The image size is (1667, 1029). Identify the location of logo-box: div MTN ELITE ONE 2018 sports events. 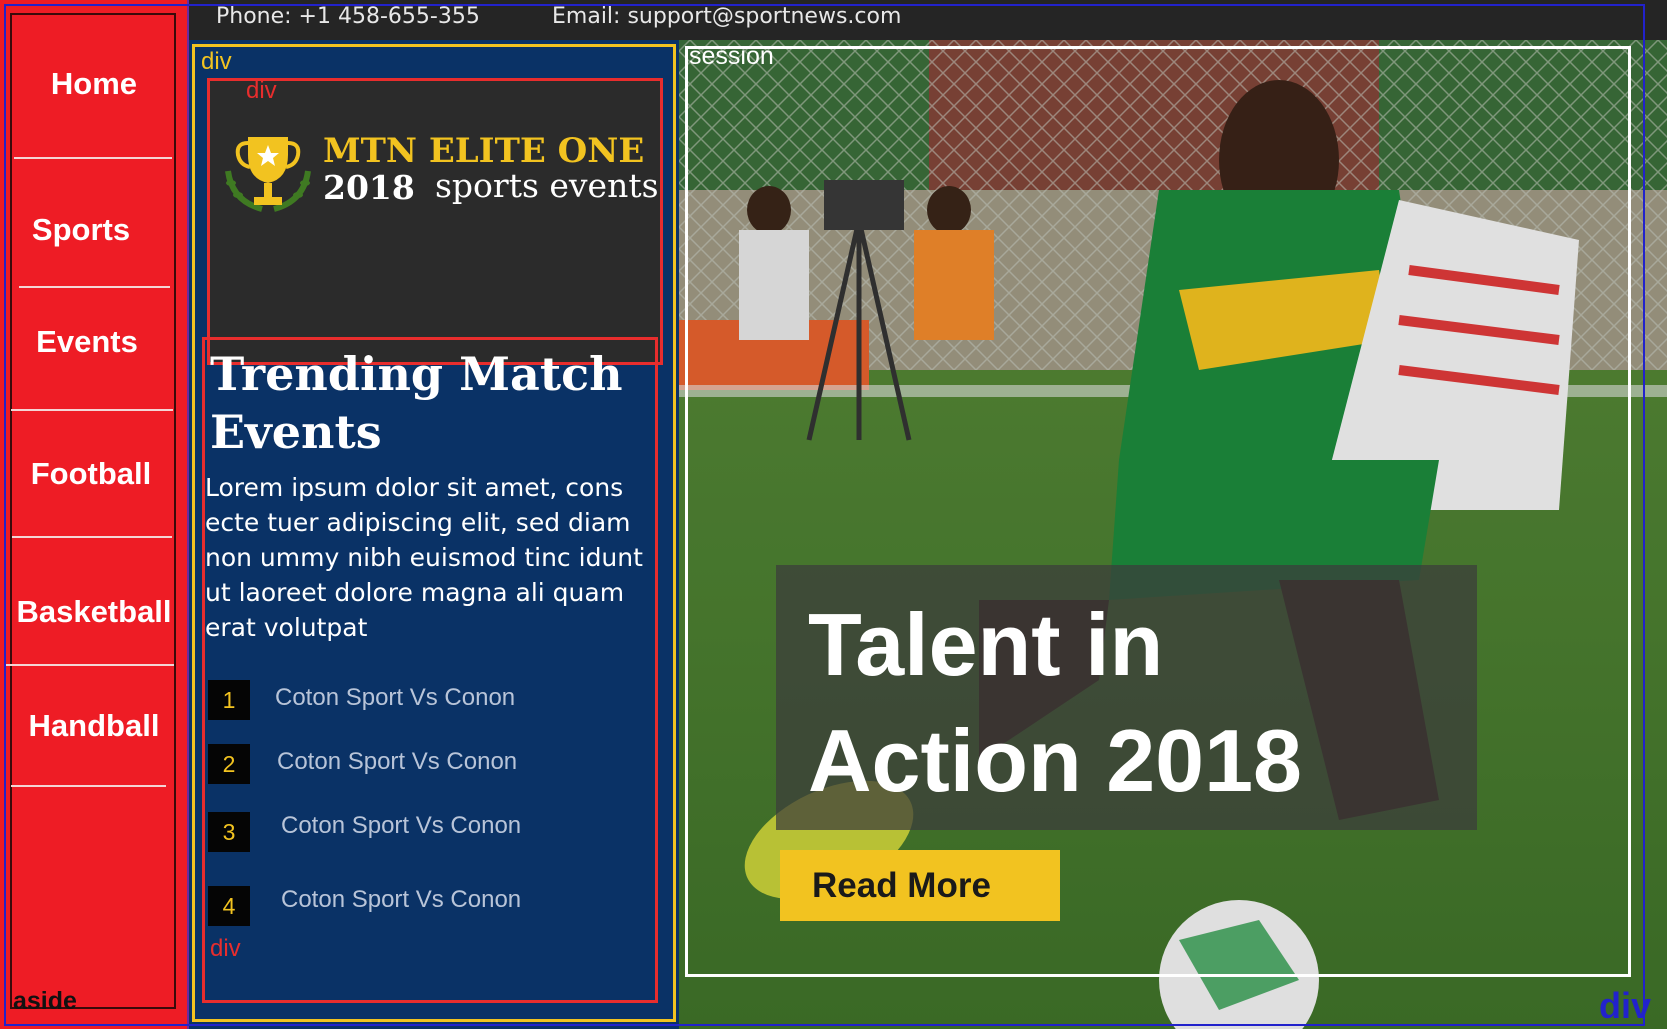
(435, 221).